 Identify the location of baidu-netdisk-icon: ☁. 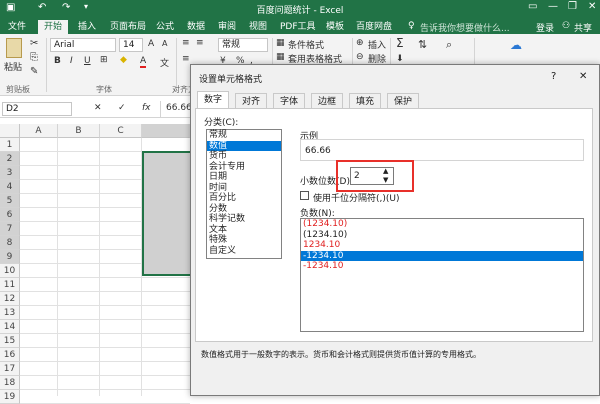
(516, 45).